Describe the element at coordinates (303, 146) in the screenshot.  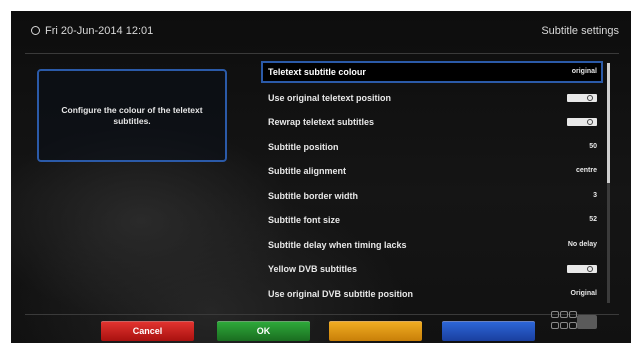
I see `setting-label: Subtitle position` at that location.